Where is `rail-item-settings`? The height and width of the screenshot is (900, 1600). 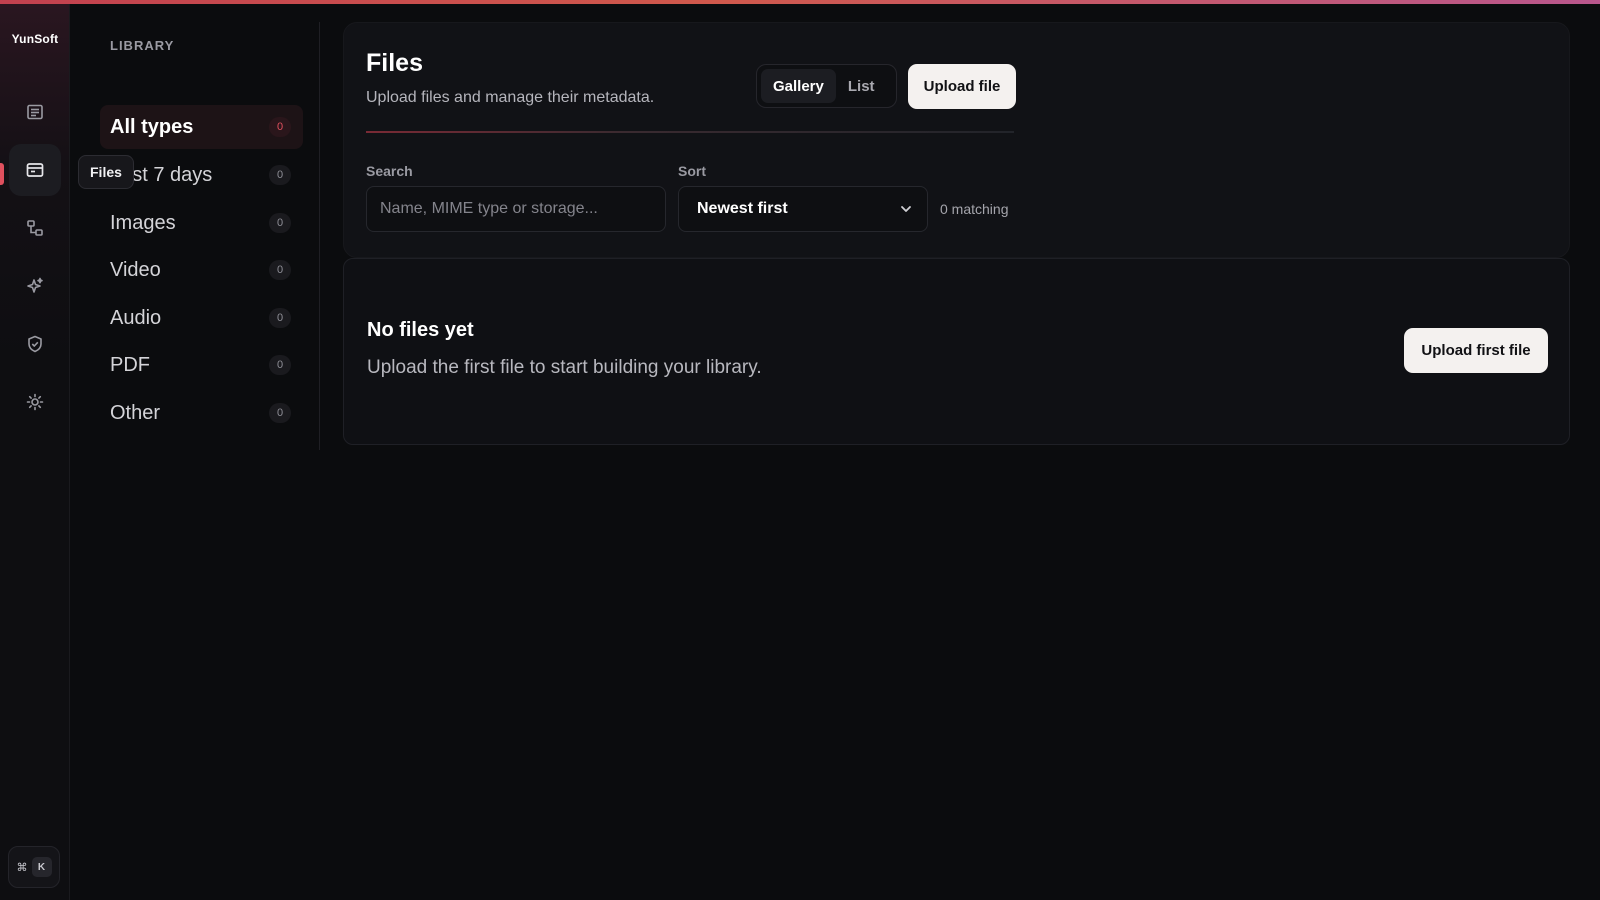
rail-item-settings is located at coordinates (35, 402).